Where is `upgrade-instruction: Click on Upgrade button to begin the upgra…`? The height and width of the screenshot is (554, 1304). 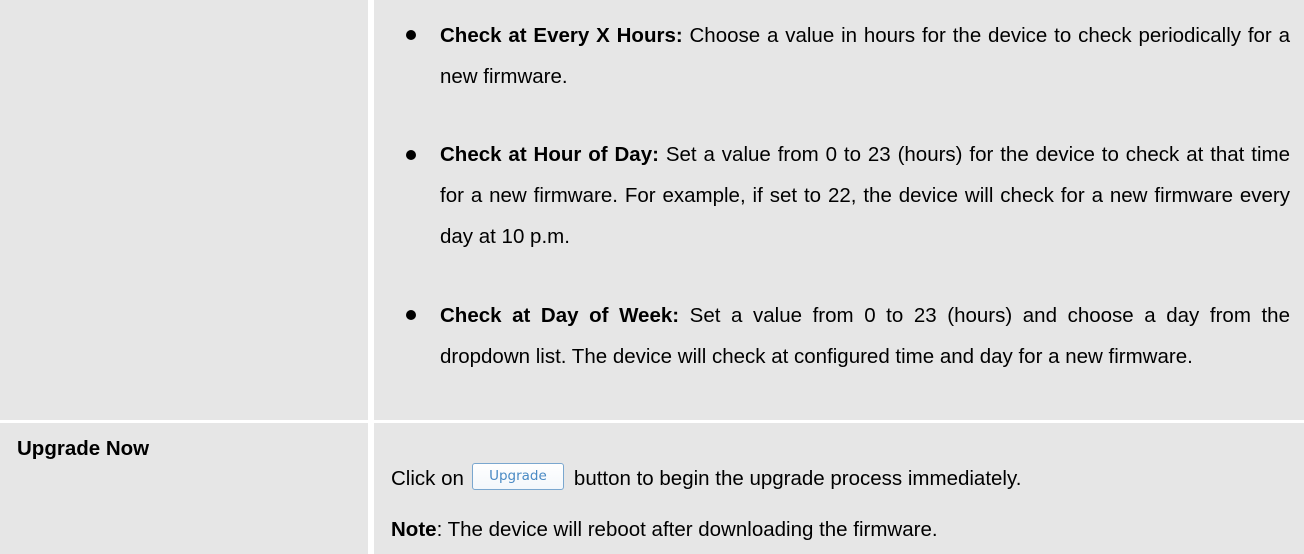
upgrade-instruction: Click on Upgrade button to begin the upgra… is located at coordinates (841, 479).